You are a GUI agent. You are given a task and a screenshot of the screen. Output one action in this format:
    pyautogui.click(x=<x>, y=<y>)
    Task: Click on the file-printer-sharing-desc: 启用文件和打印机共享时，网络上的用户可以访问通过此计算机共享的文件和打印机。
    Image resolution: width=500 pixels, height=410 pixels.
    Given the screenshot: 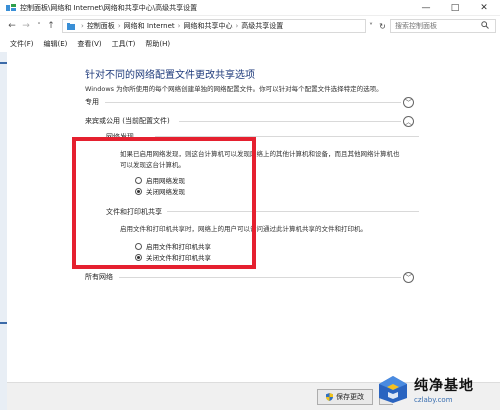 What is the action you would take?
    pyautogui.click(x=243, y=229)
    